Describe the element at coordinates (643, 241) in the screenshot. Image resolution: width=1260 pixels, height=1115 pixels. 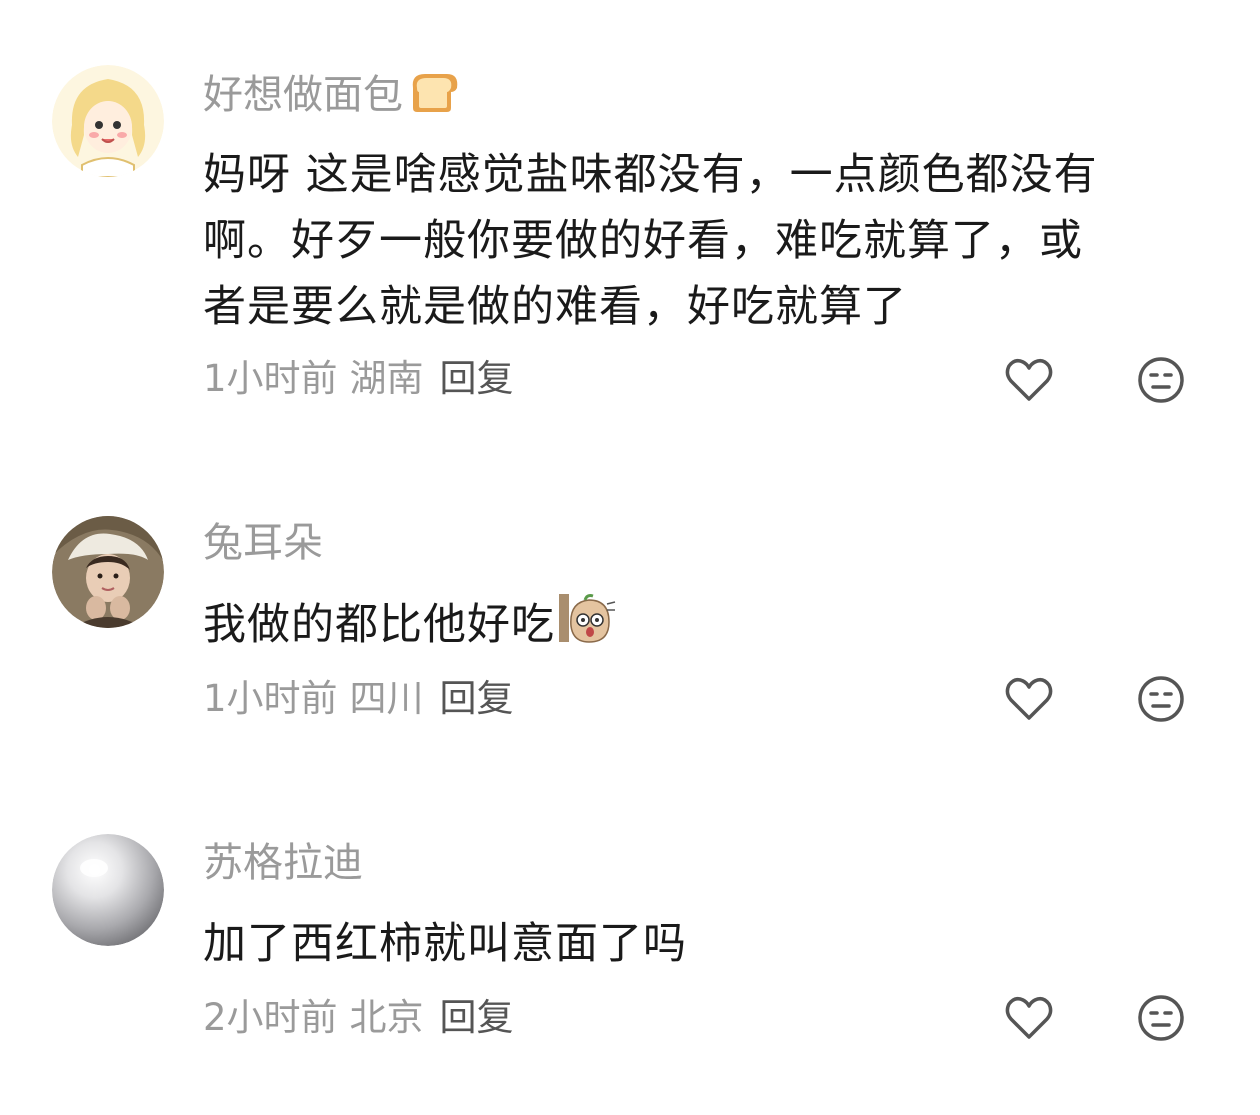
I see `comment-text-line: 啊。好歹一般你要做的好看，难吃就算了，或` at that location.